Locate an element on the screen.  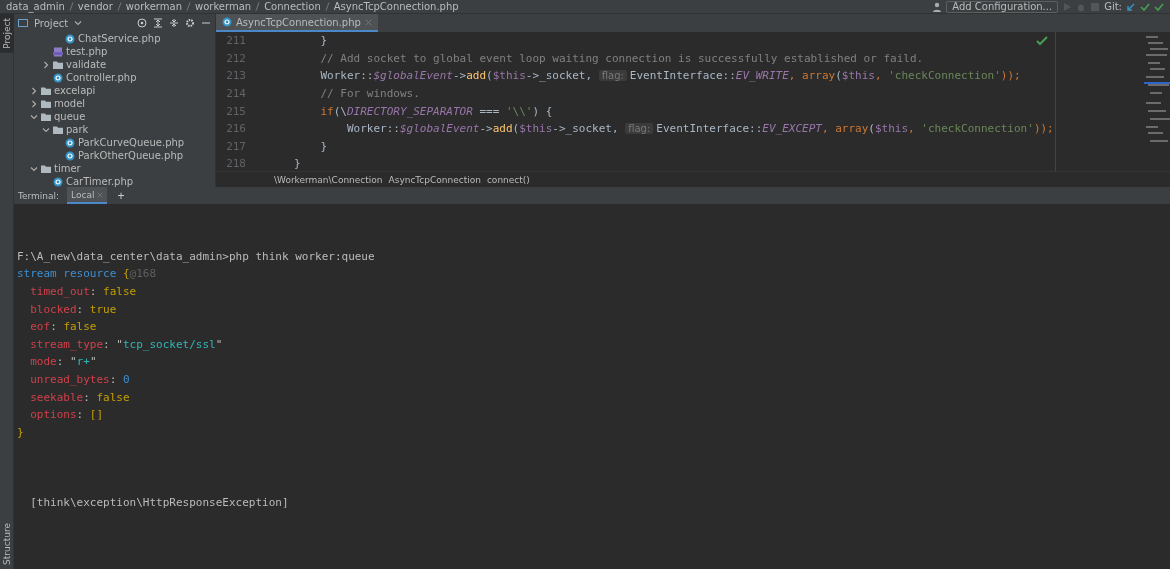
git-label: Git: is located at coordinates (1113, 6).